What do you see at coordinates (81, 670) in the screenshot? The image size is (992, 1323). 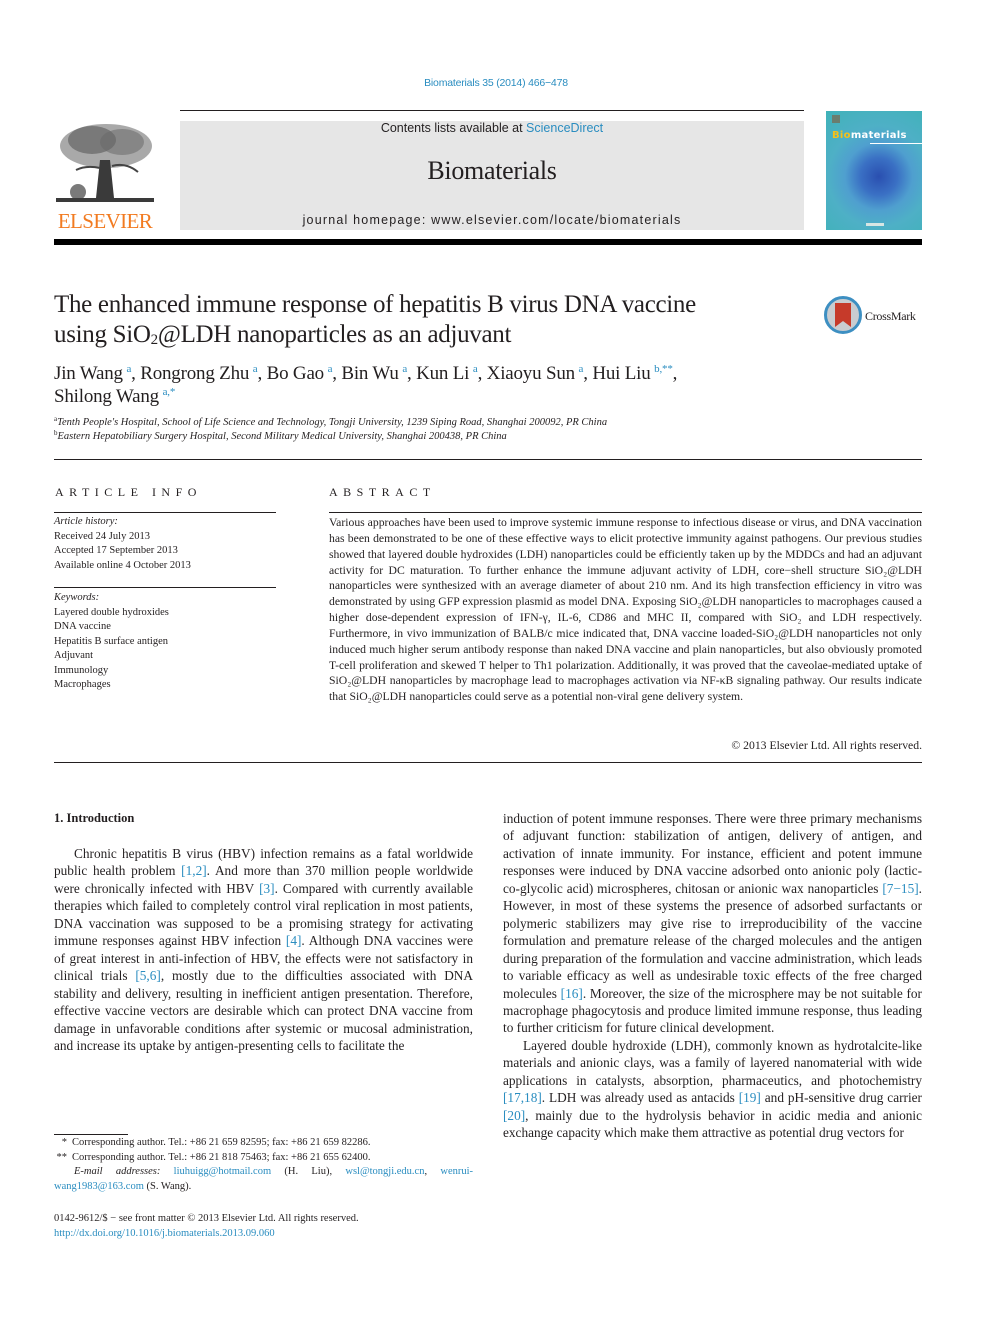 I see `keyword-item: Immunology` at bounding box center [81, 670].